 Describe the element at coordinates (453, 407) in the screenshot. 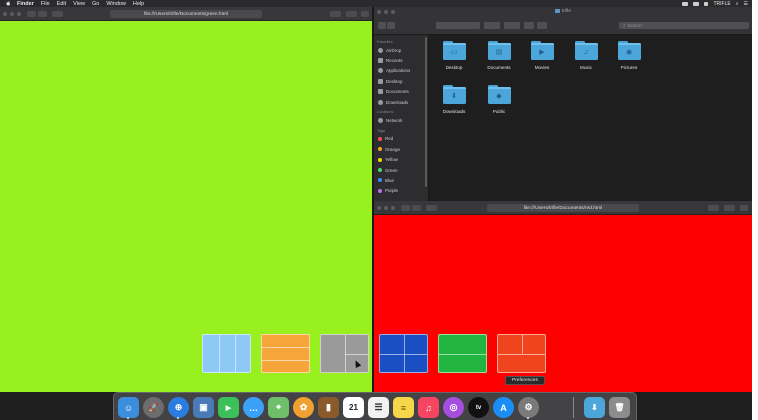

I see `dock-podcasts-icon: ◎` at that location.